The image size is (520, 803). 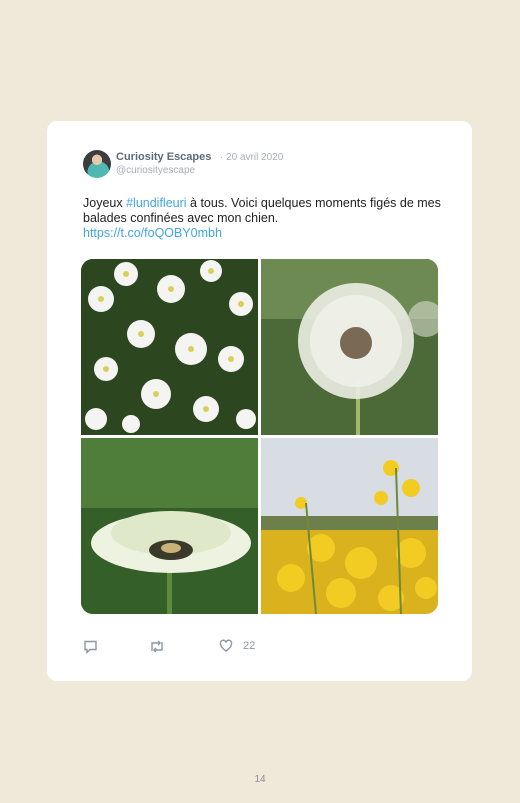 What do you see at coordinates (237, 646) in the screenshot?
I see `like-button: 22` at bounding box center [237, 646].